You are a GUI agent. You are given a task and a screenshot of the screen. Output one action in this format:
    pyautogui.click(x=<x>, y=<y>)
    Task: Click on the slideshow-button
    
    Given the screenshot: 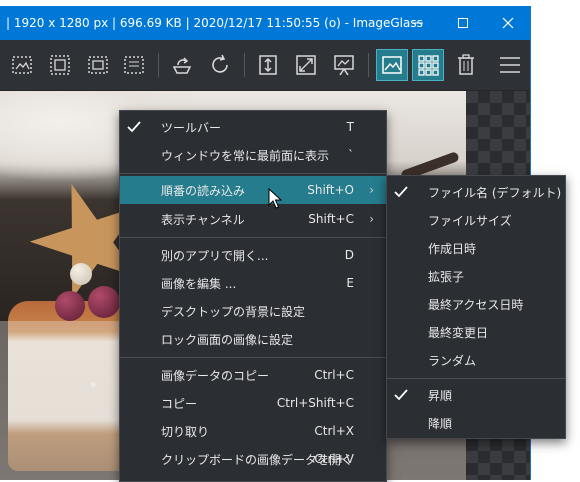 What is the action you would take?
    pyautogui.click(x=344, y=65)
    